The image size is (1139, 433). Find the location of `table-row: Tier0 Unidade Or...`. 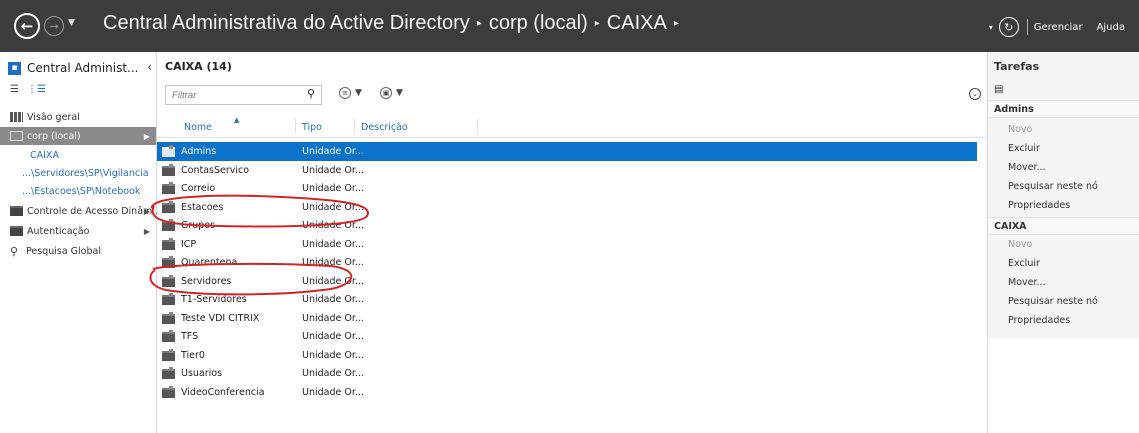

table-row: Tier0 Unidade Or... is located at coordinates (567, 355).